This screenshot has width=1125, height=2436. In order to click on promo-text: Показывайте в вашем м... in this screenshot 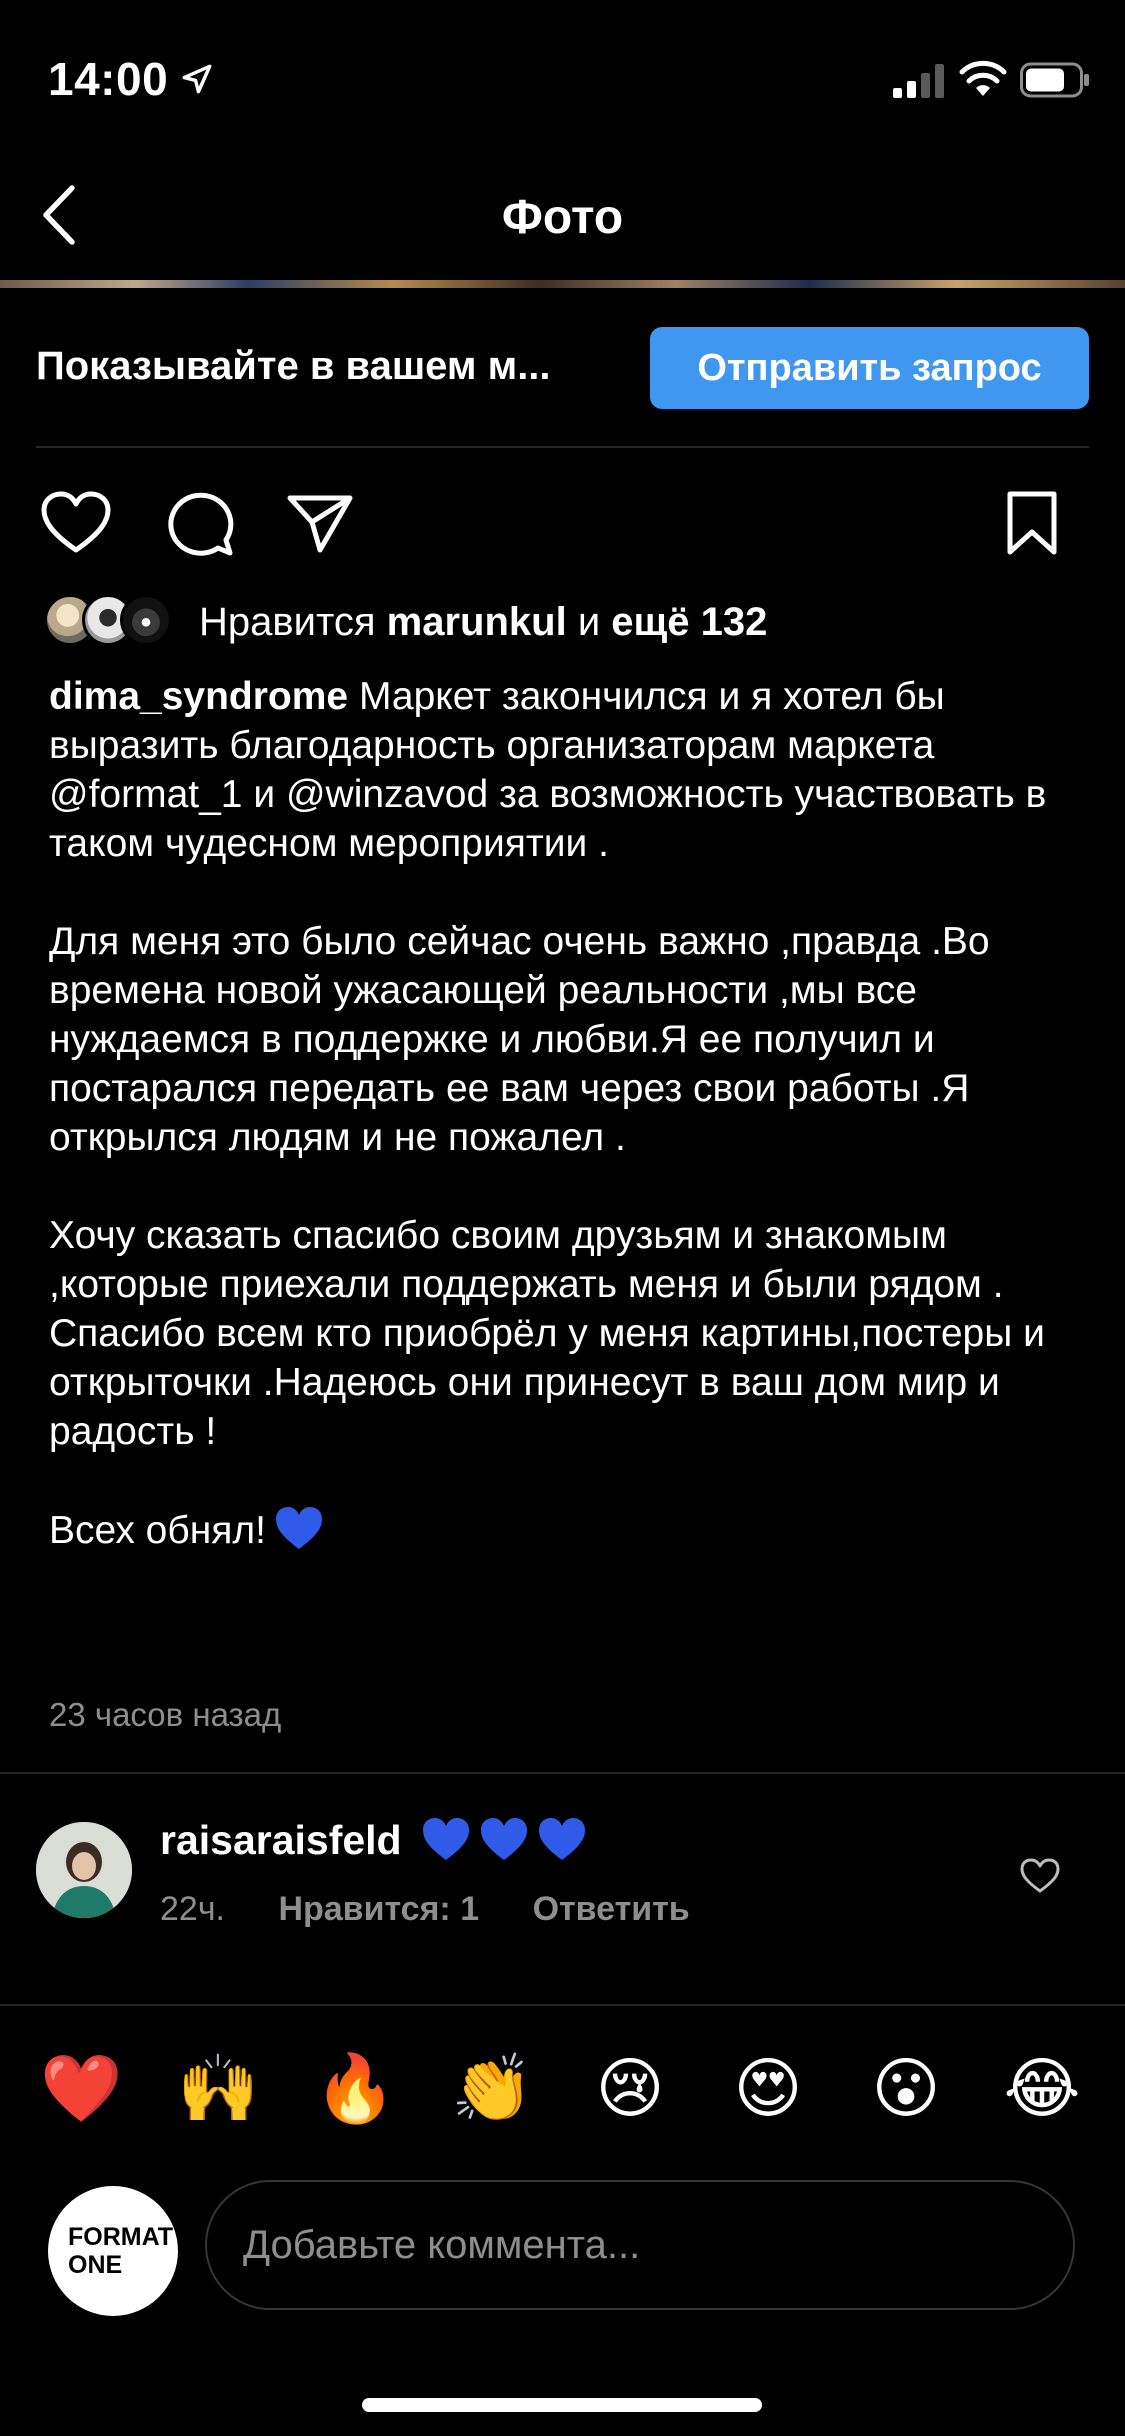, I will do `click(293, 366)`.